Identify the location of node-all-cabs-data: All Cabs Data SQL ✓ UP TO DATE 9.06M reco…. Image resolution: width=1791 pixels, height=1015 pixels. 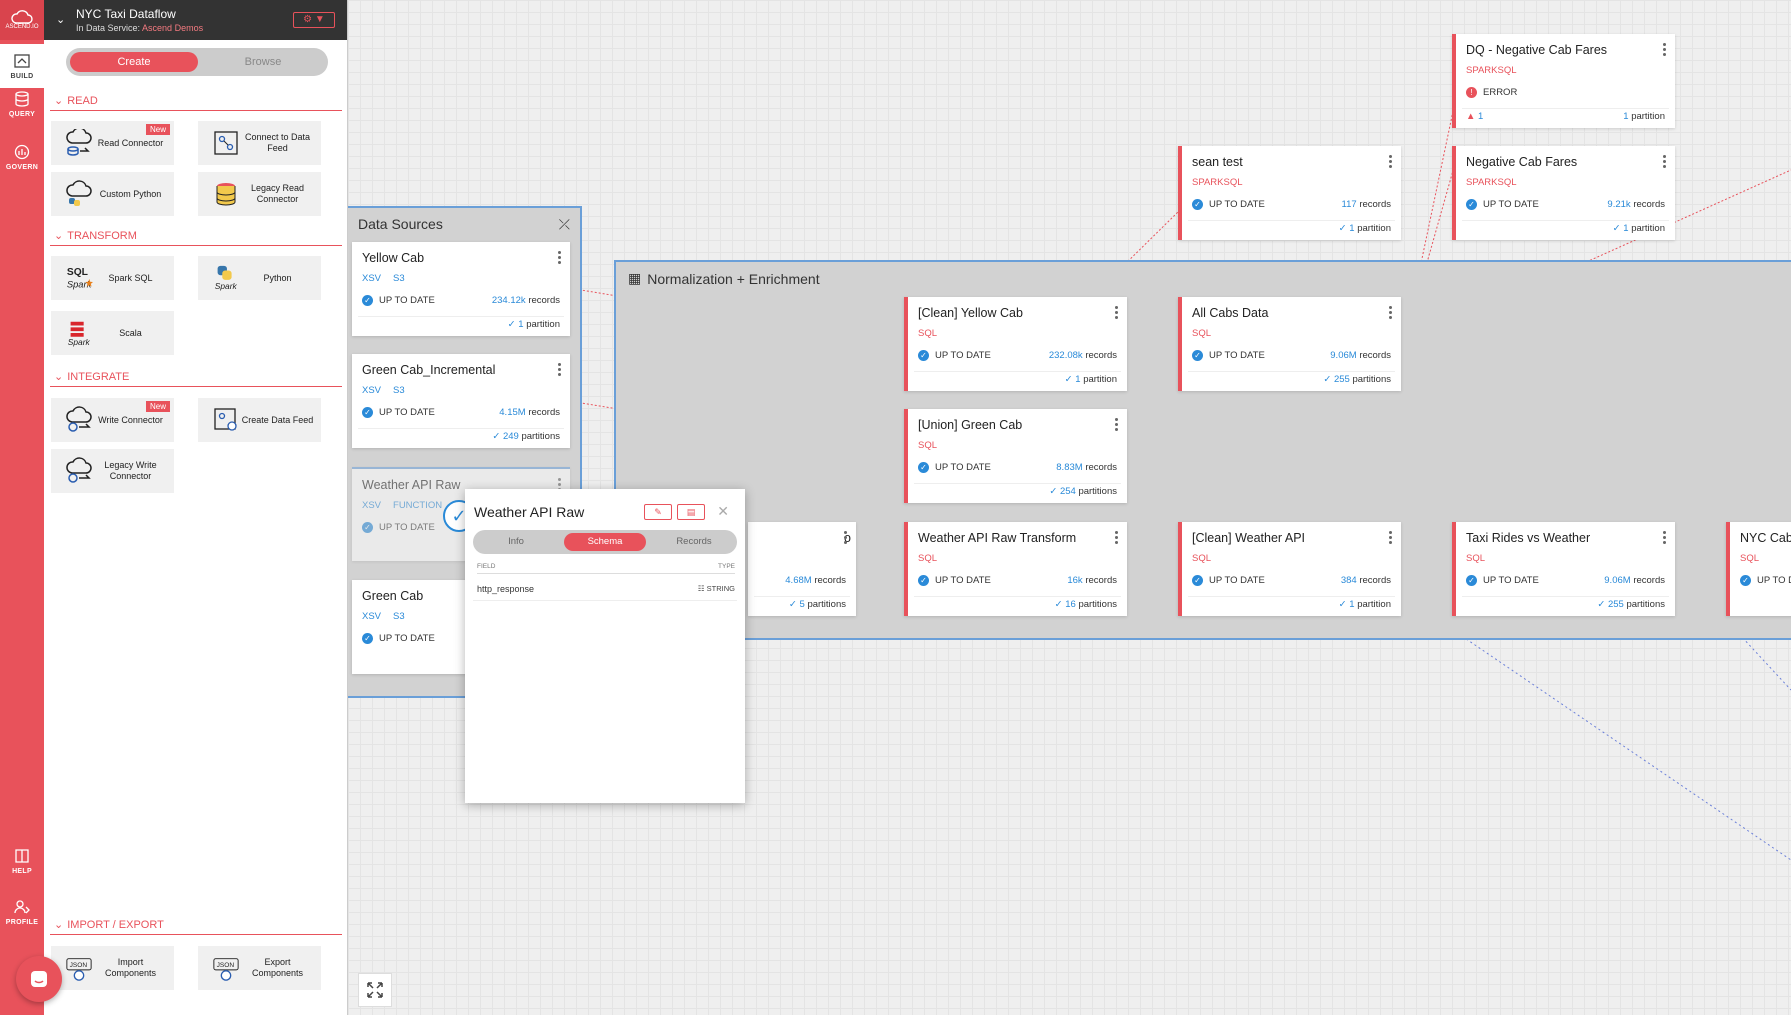
(1289, 344).